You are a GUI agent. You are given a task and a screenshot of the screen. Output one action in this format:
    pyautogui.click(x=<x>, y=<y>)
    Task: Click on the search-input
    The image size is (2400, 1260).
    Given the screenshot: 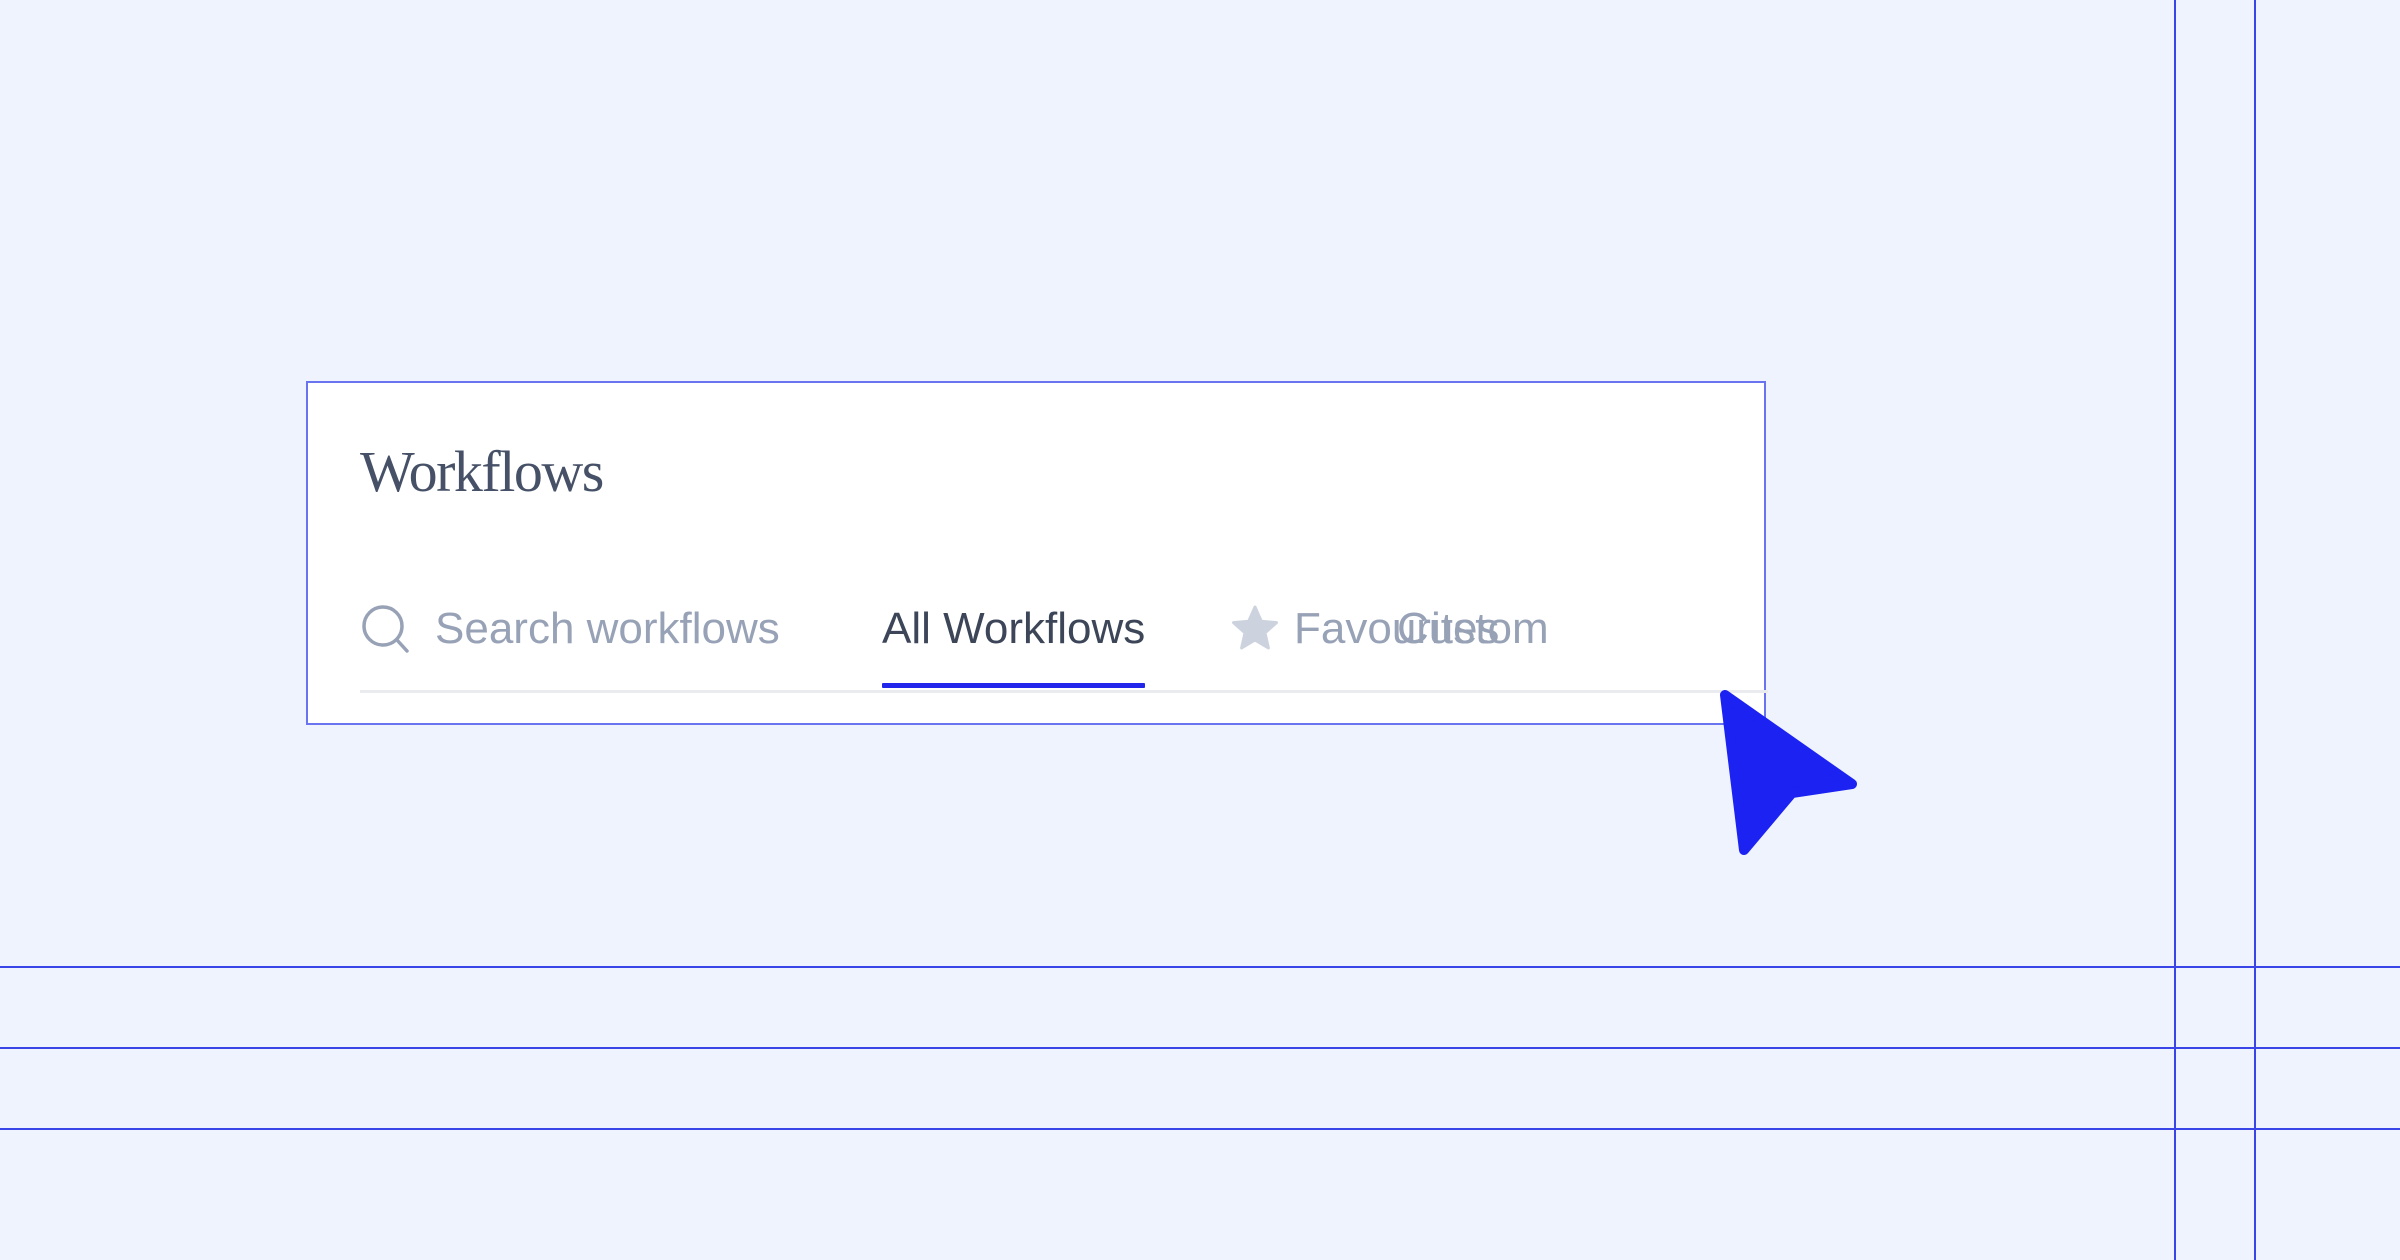 What is the action you would take?
    pyautogui.click(x=635, y=629)
    